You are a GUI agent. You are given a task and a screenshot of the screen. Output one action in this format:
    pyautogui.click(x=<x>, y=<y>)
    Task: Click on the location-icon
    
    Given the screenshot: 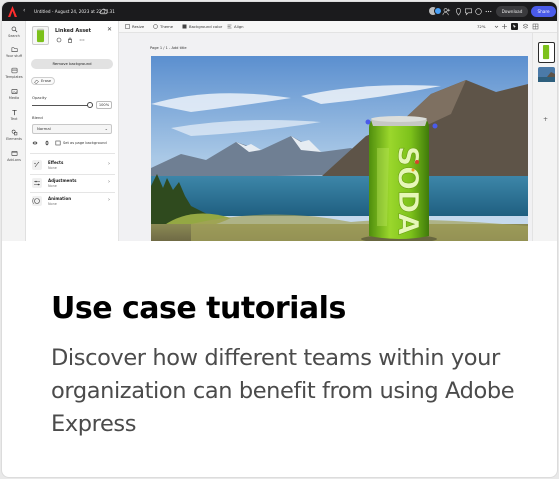 What is the action you would take?
    pyautogui.click(x=458, y=11)
    